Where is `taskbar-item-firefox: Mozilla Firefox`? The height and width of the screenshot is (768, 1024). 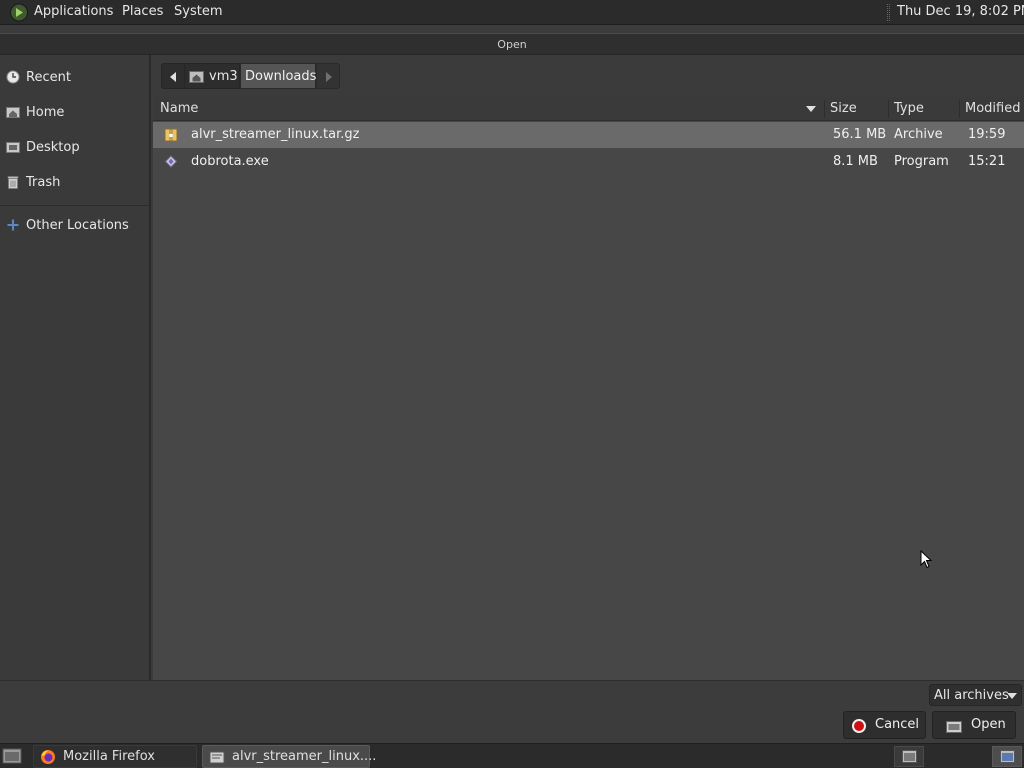 taskbar-item-firefox: Mozilla Firefox is located at coordinates (115, 756).